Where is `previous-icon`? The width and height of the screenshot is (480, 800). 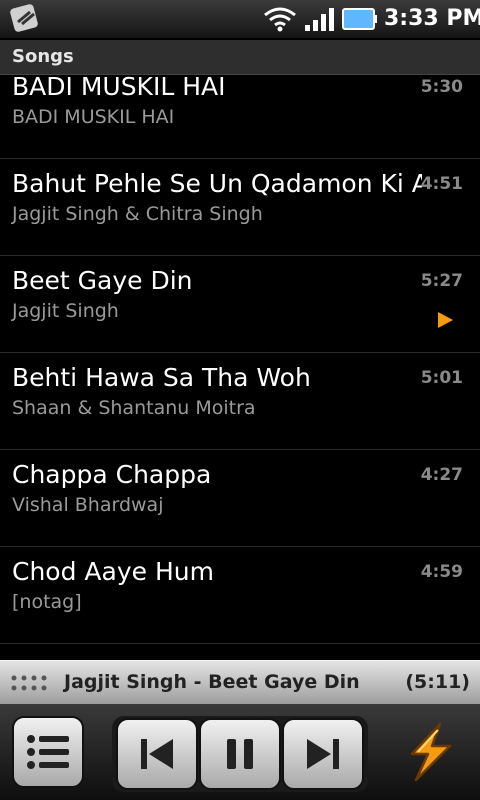
previous-icon is located at coordinates (157, 754).